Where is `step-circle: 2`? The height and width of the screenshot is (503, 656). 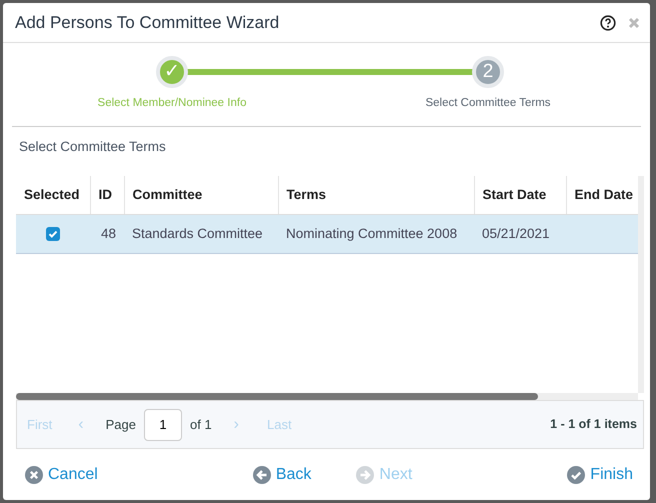
step-circle: 2 is located at coordinates (488, 72).